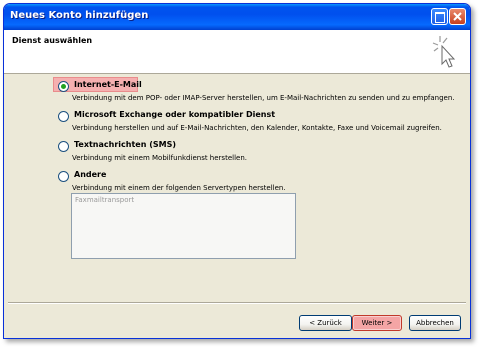 The width and height of the screenshot is (480, 348). I want to click on window-title: Neues Konto hinzufügen, so click(79, 15).